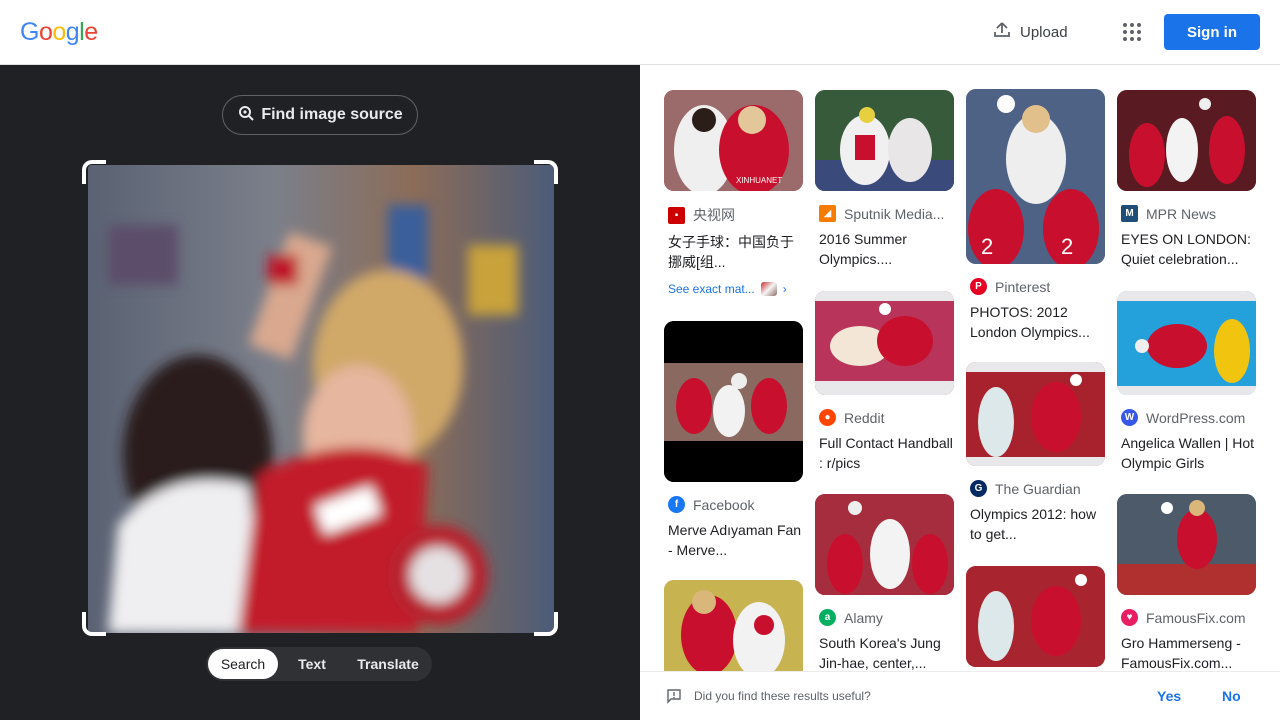 Image resolution: width=1280 pixels, height=720 pixels. Describe the element at coordinates (782, 696) in the screenshot. I see `feedback-question: Did you find these results useful?` at that location.